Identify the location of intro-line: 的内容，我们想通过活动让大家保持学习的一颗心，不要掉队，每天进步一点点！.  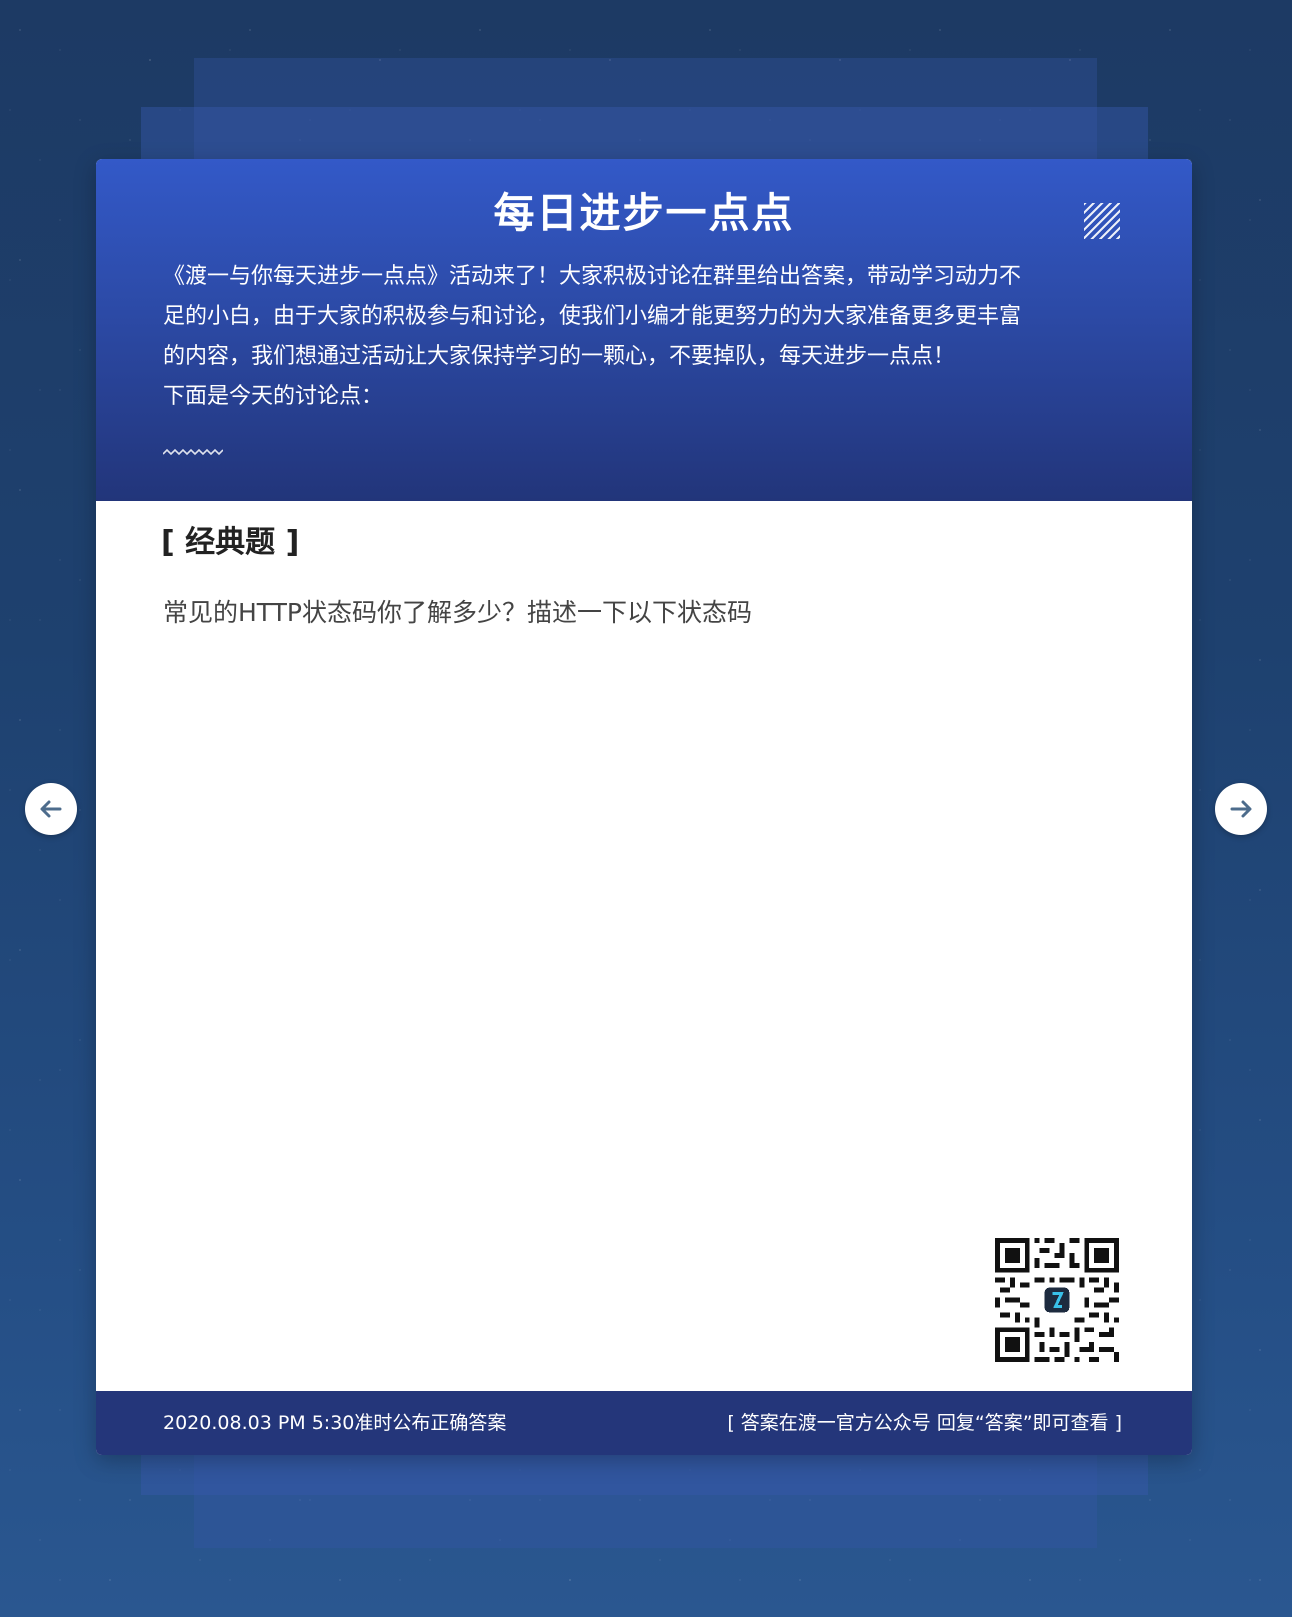
(559, 356).